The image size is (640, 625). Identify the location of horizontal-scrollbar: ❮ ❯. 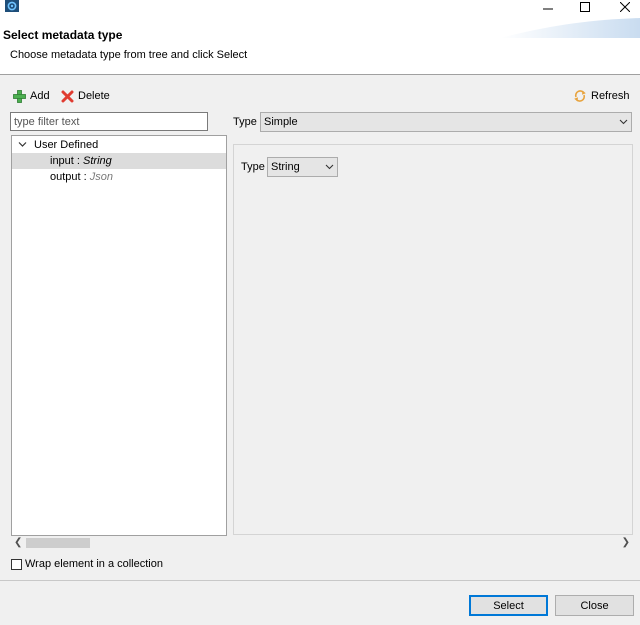
(322, 543).